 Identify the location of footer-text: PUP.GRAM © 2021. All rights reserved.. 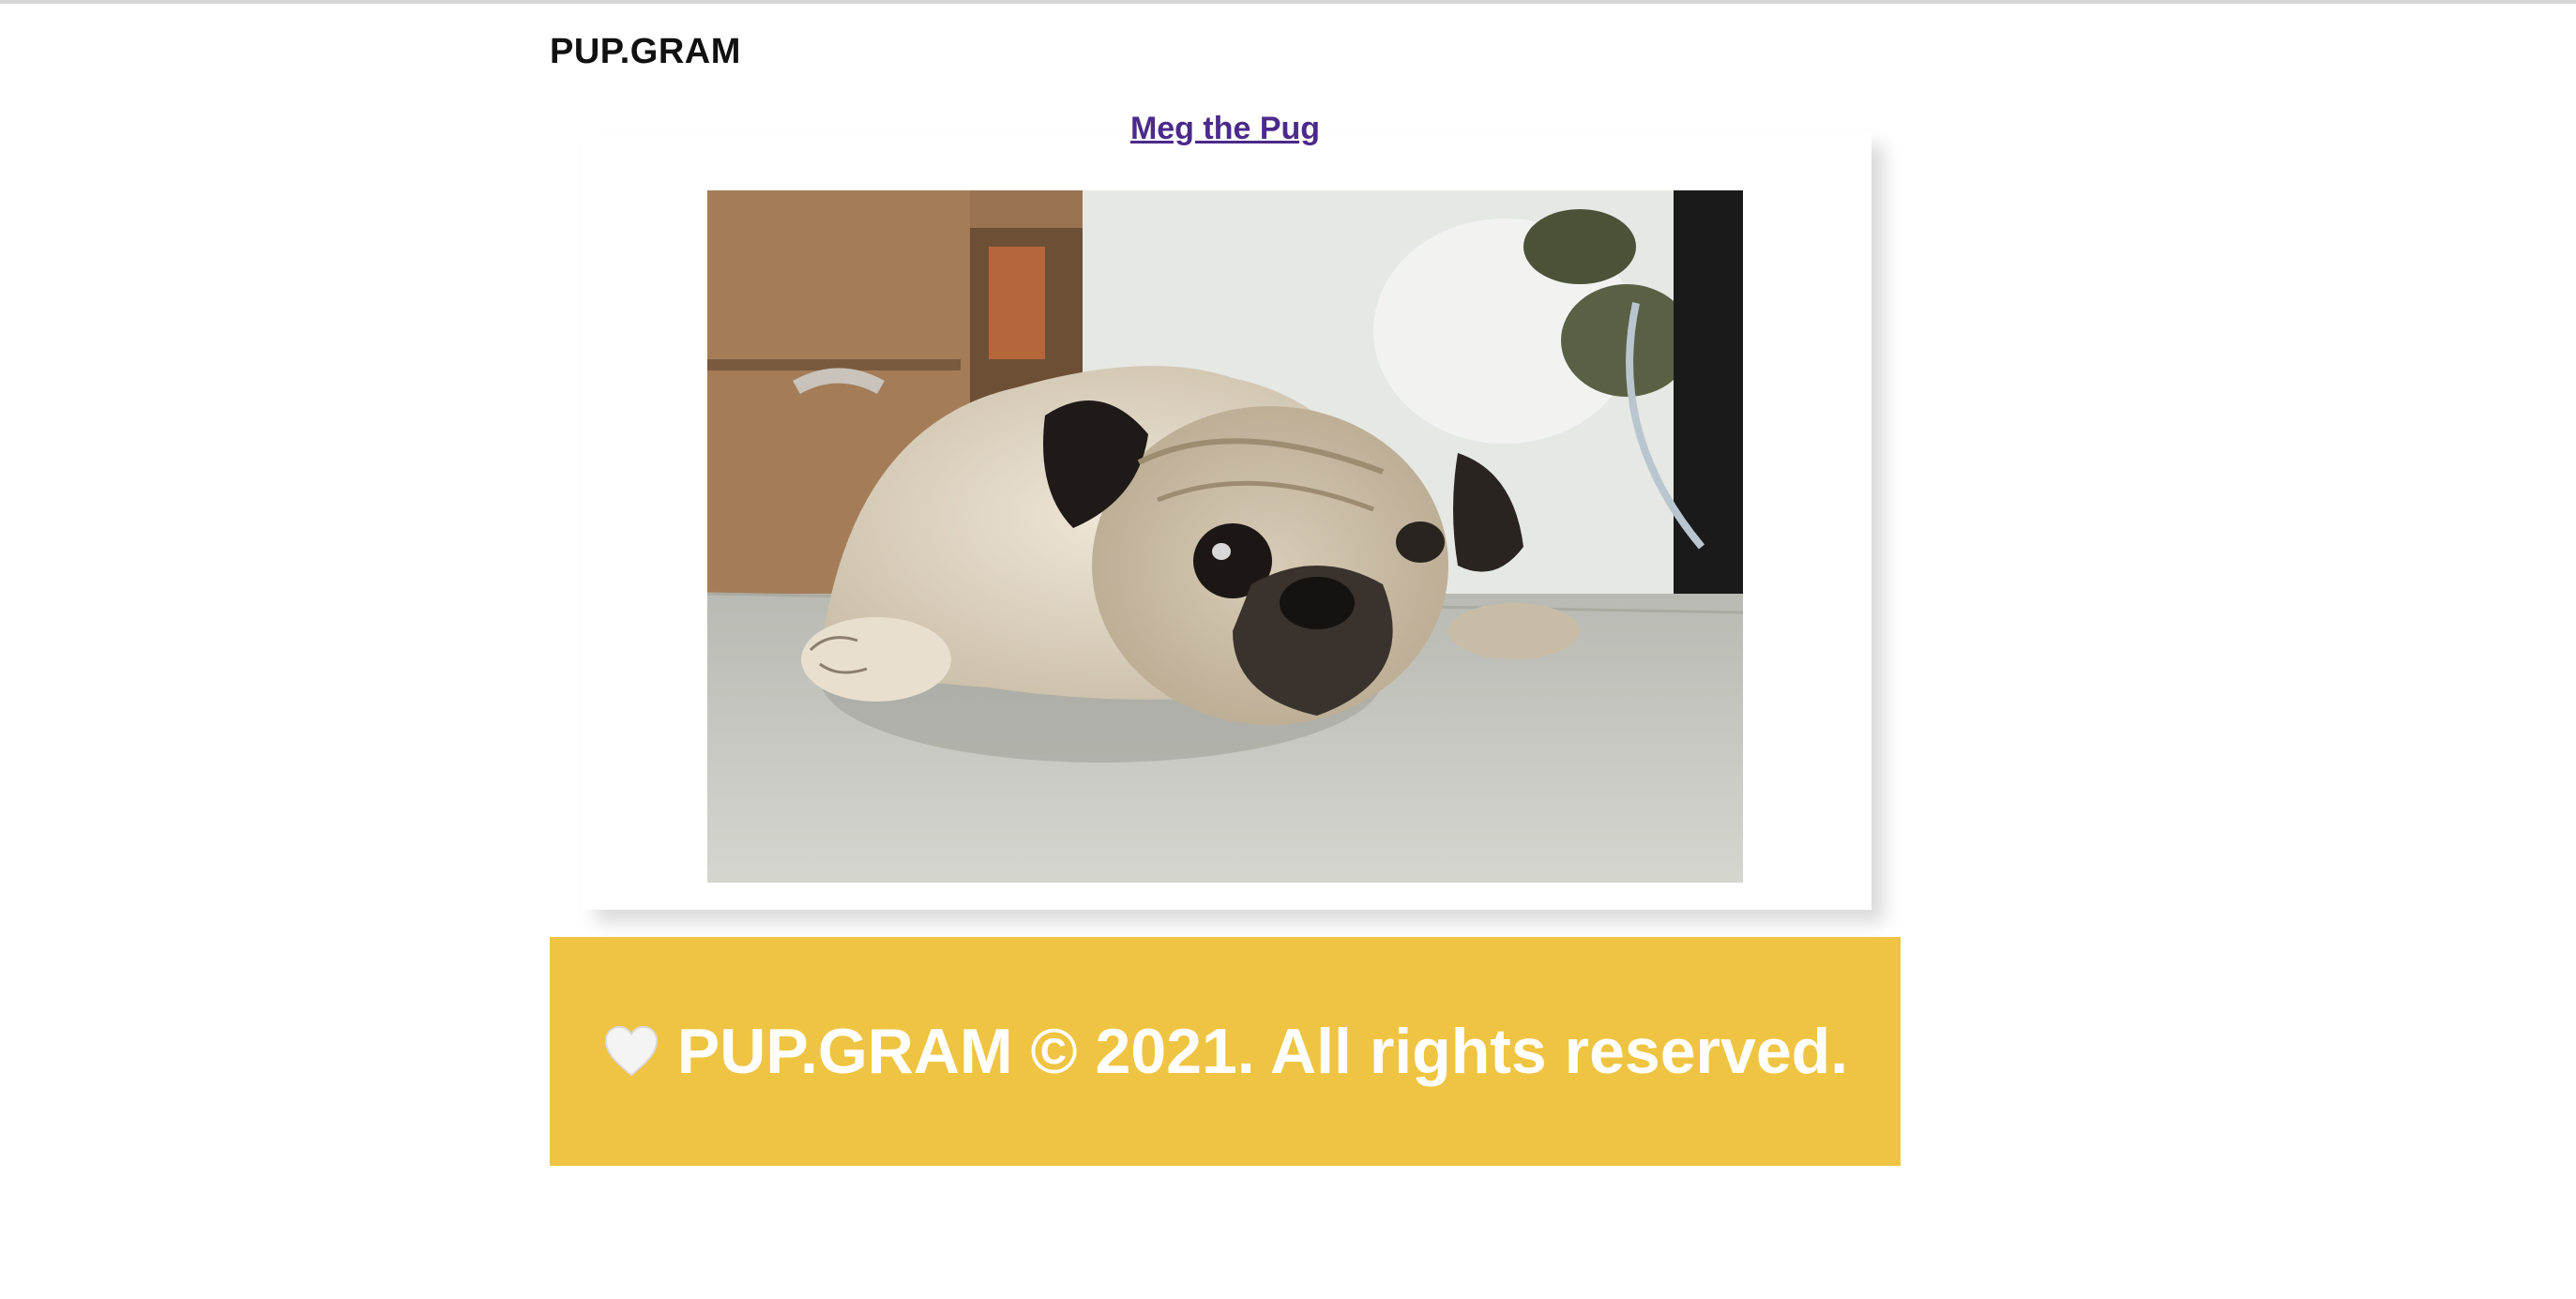
(1262, 1051).